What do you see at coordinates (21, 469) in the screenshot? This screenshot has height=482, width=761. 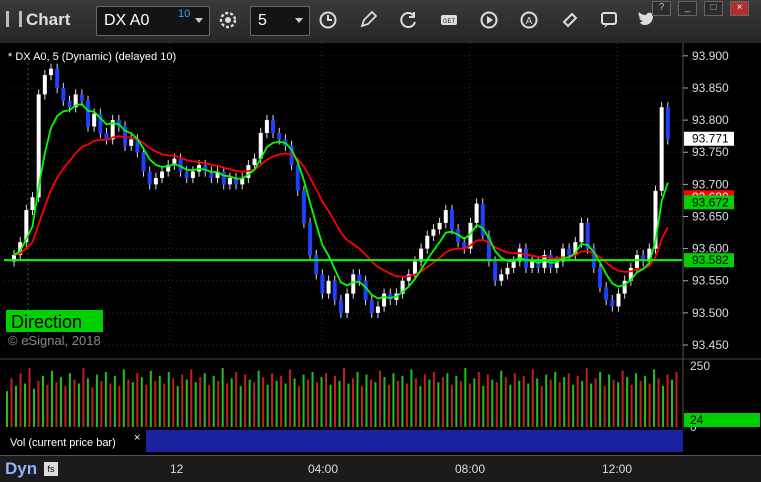 I see `dyn-label: Dyn` at bounding box center [21, 469].